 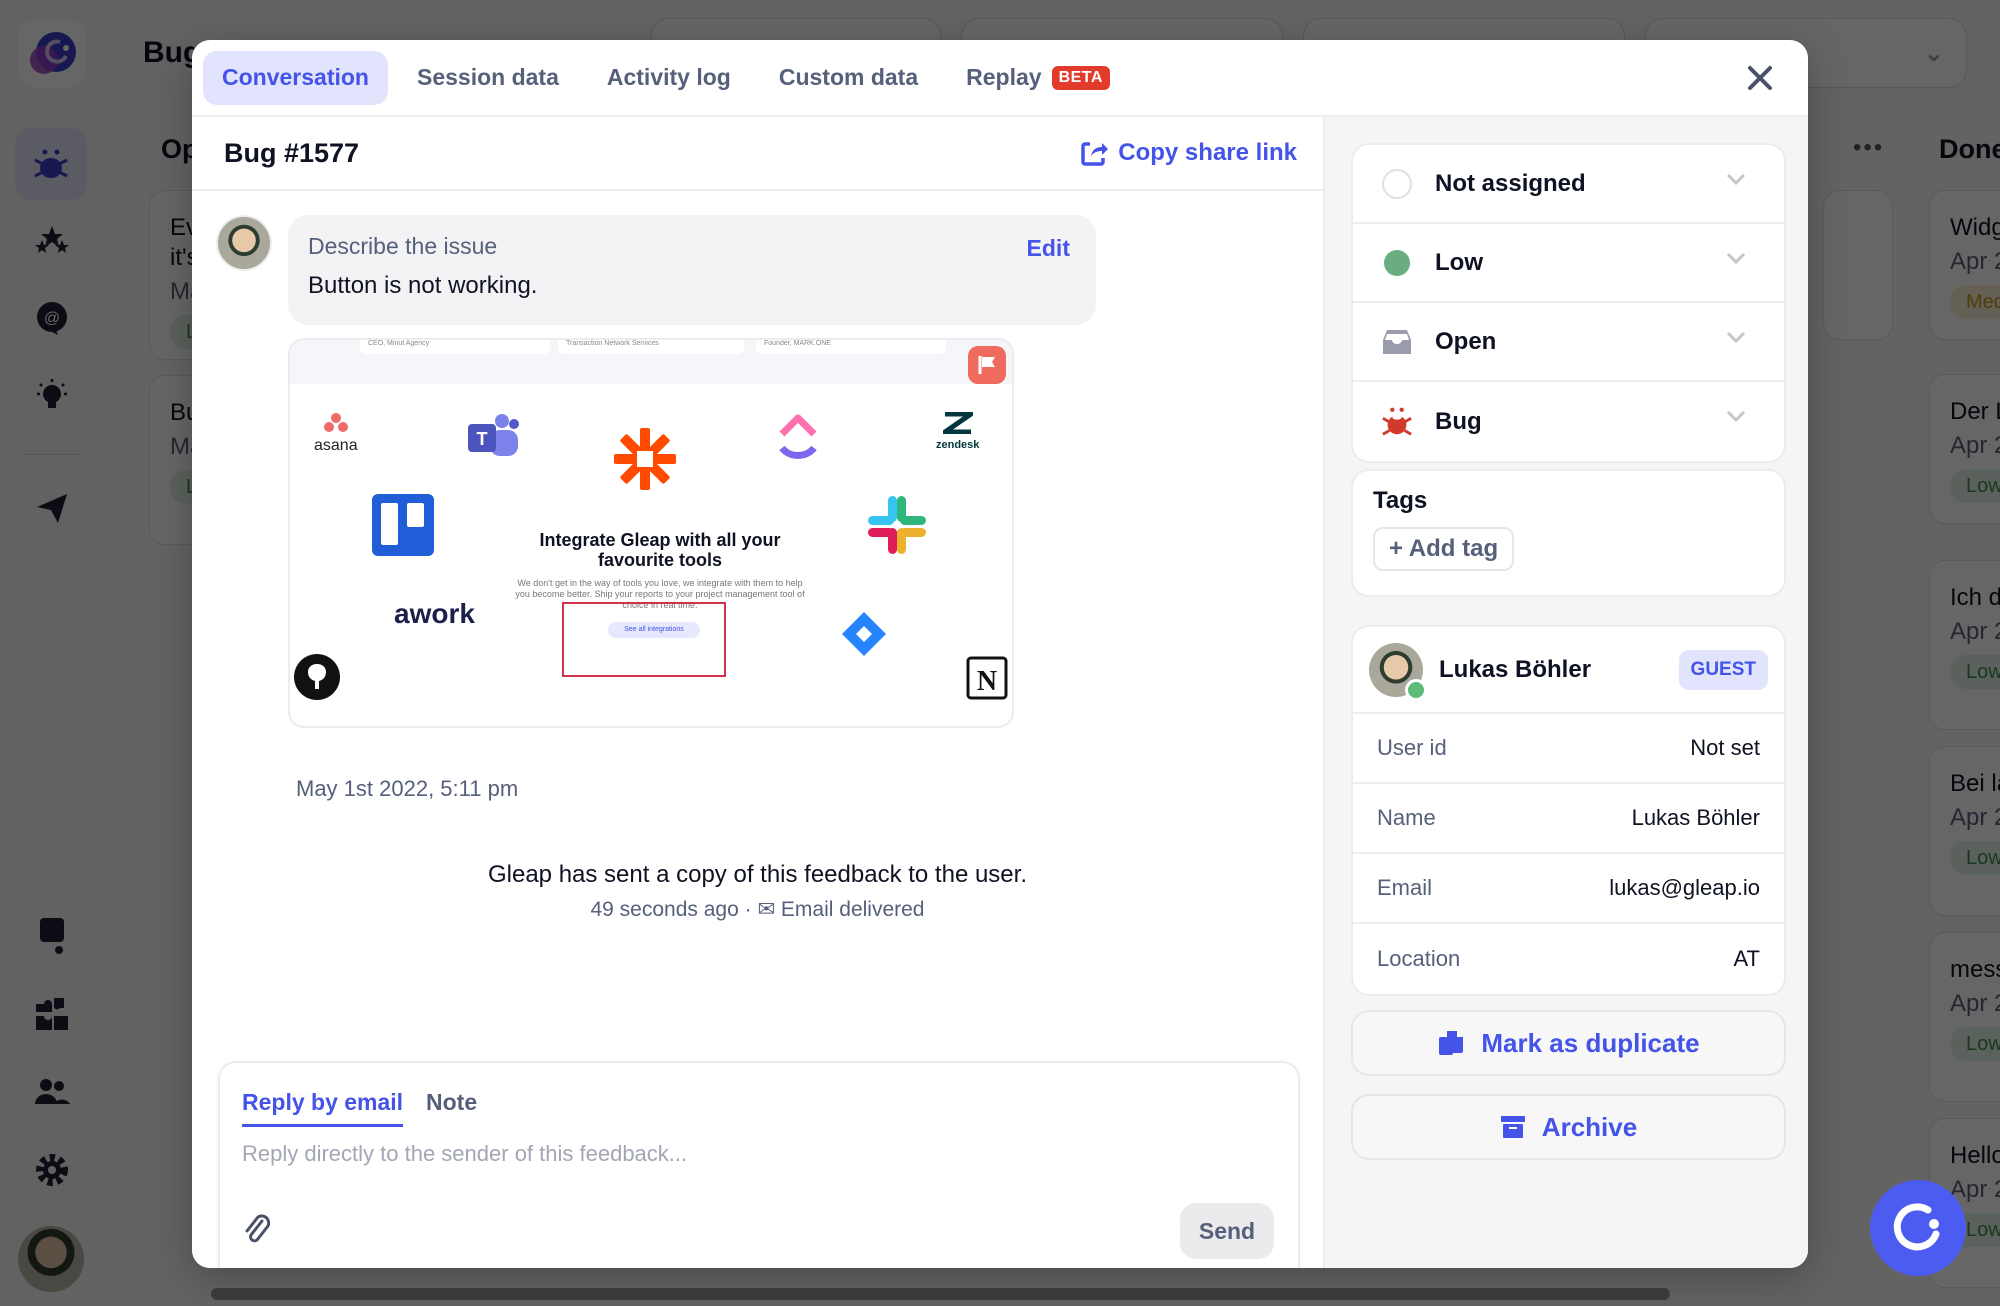 I want to click on reply-composer: Reply by email Note Send, so click(x=759, y=1164).